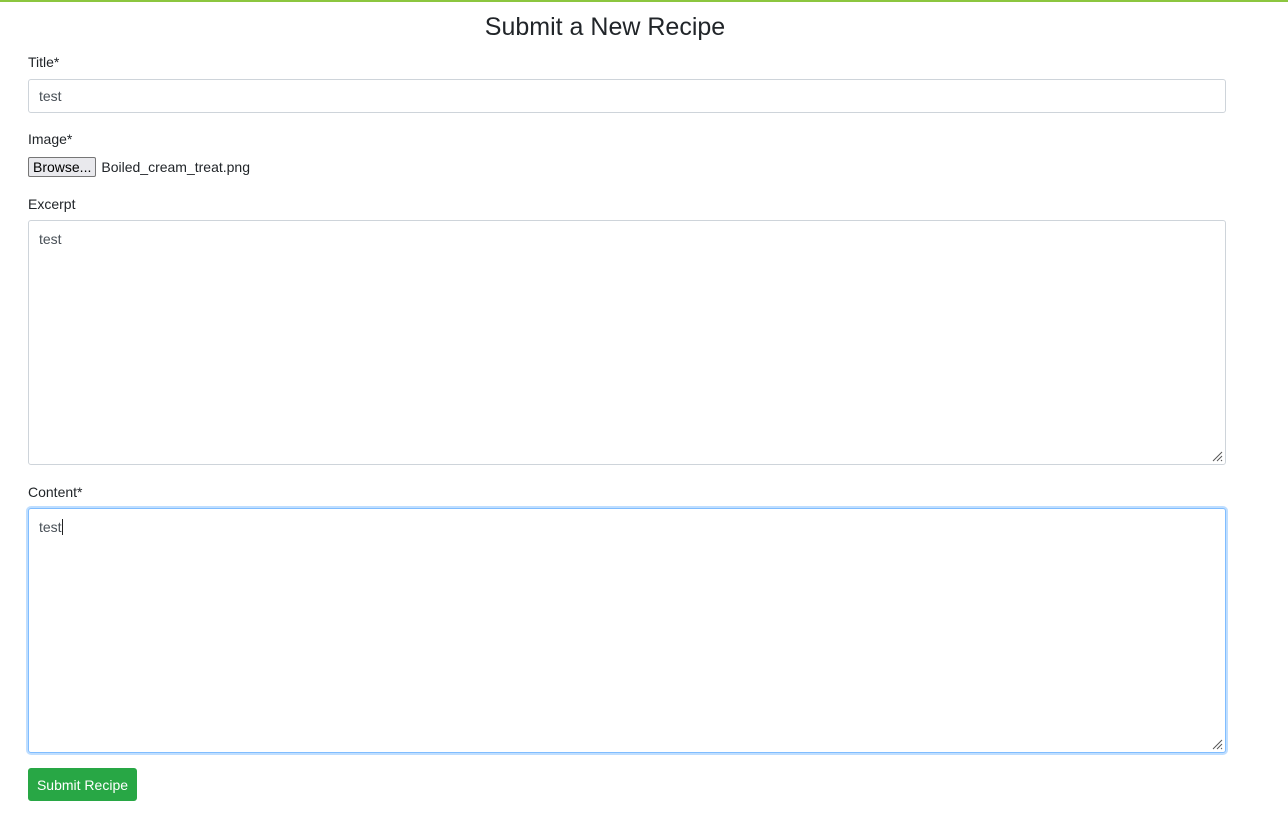  What do you see at coordinates (50, 527) in the screenshot?
I see `content-text: test` at bounding box center [50, 527].